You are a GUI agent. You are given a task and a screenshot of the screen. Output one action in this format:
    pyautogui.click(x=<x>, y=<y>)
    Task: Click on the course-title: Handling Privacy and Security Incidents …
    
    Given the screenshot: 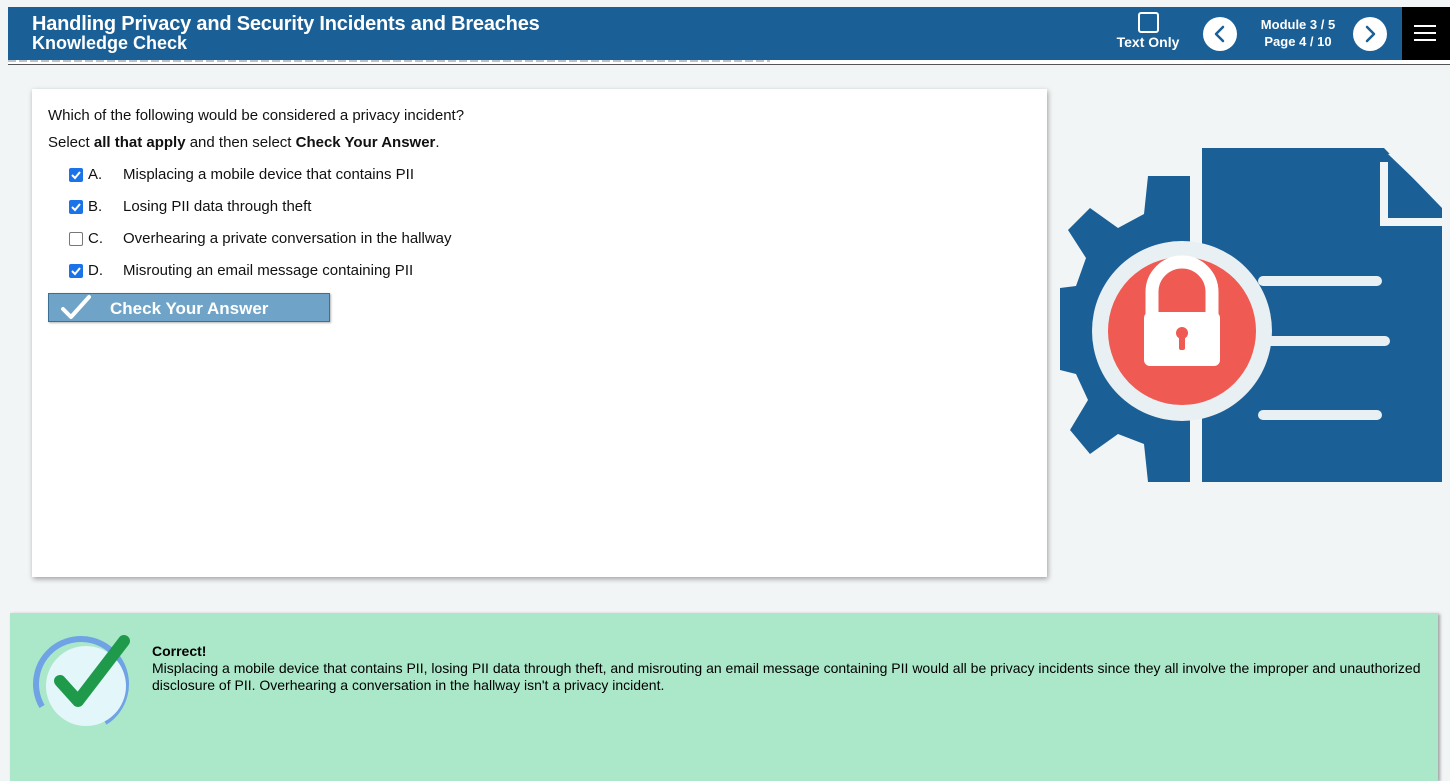 What is the action you would take?
    pyautogui.click(x=286, y=24)
    